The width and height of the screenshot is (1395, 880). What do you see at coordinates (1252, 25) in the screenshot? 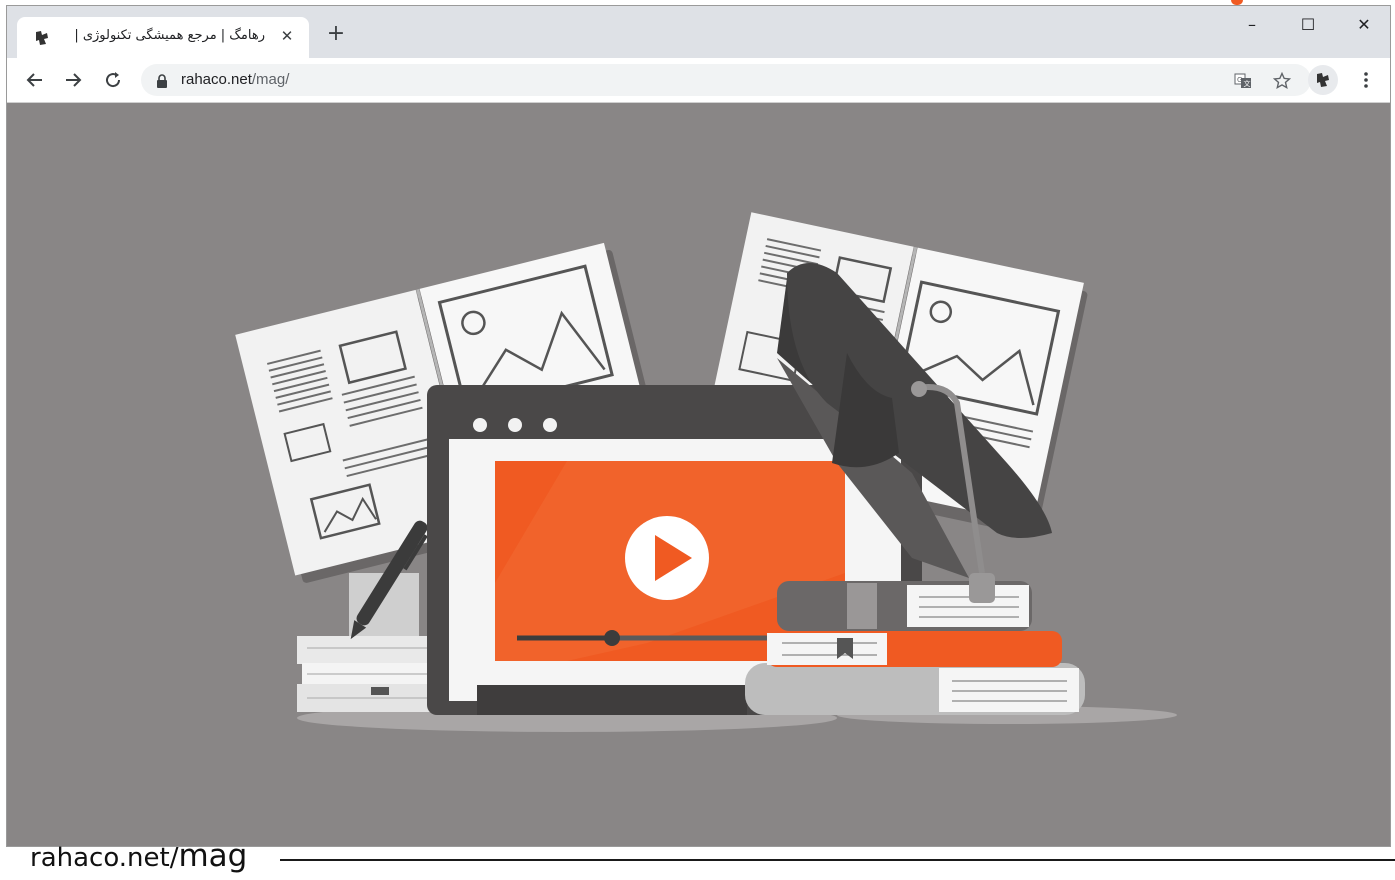
I see `minimize-button: –` at bounding box center [1252, 25].